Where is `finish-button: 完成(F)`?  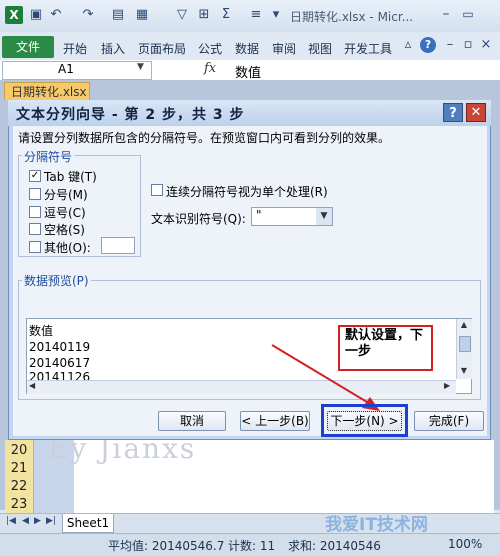
finish-button: 完成(F) is located at coordinates (449, 421).